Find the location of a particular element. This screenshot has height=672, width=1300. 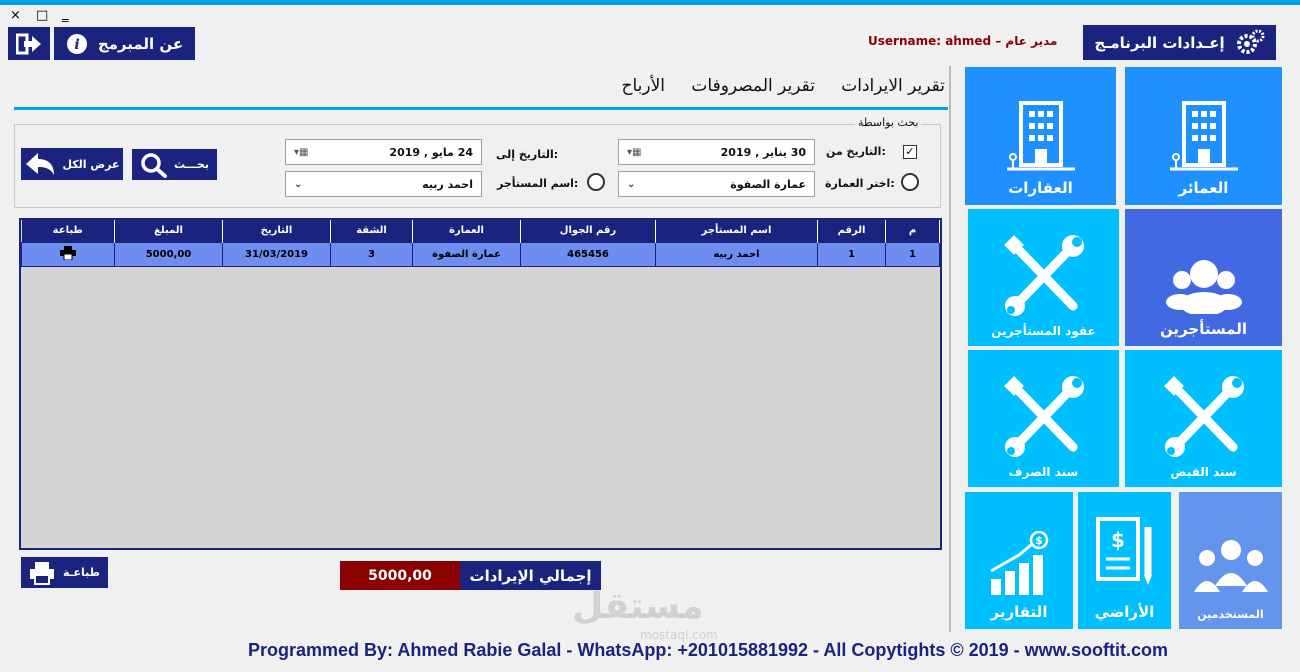

tile-users: المستخدمين is located at coordinates (1230, 560).